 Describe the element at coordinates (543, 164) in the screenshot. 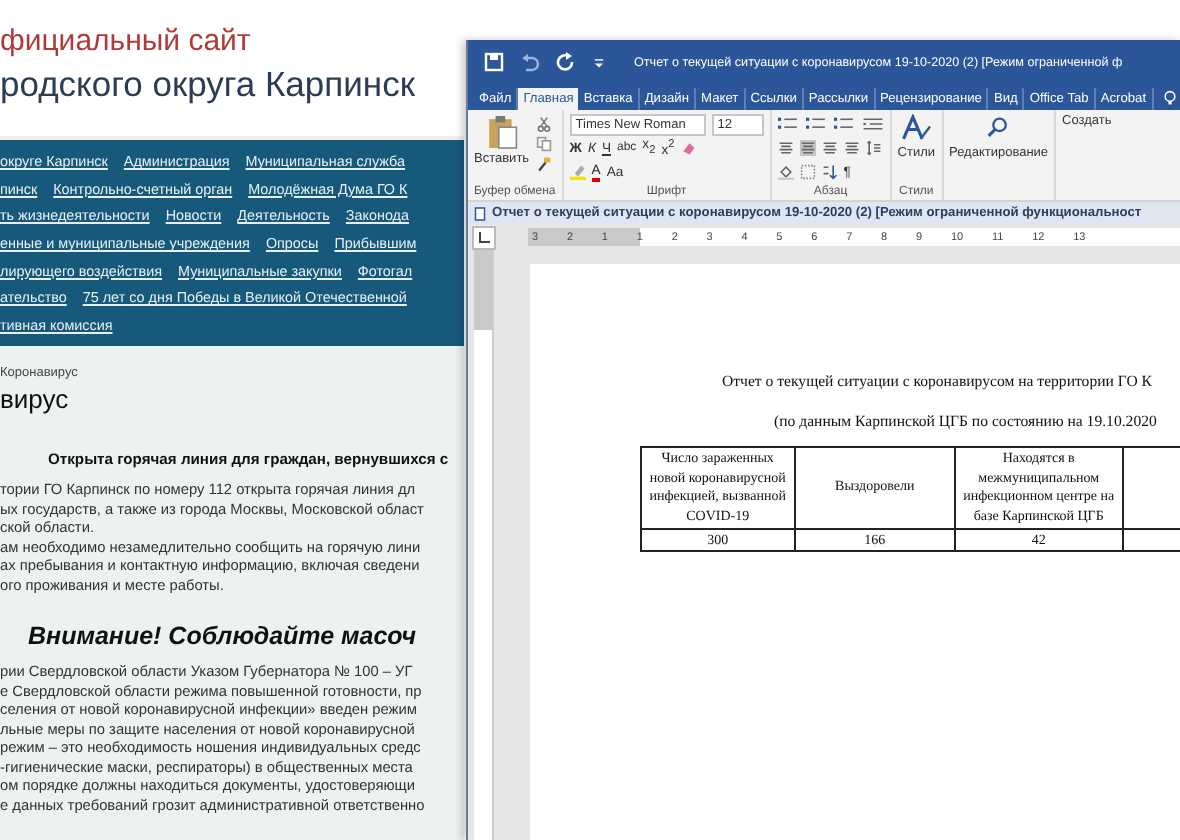

I see `paintbrush-icon` at that location.